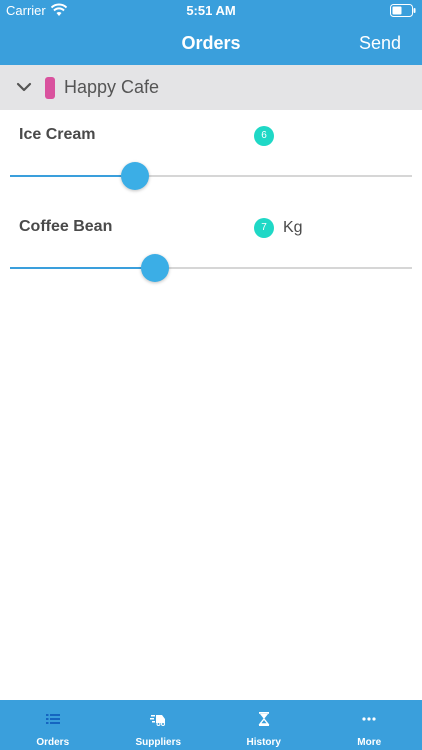  I want to click on list-icon, so click(52, 719).